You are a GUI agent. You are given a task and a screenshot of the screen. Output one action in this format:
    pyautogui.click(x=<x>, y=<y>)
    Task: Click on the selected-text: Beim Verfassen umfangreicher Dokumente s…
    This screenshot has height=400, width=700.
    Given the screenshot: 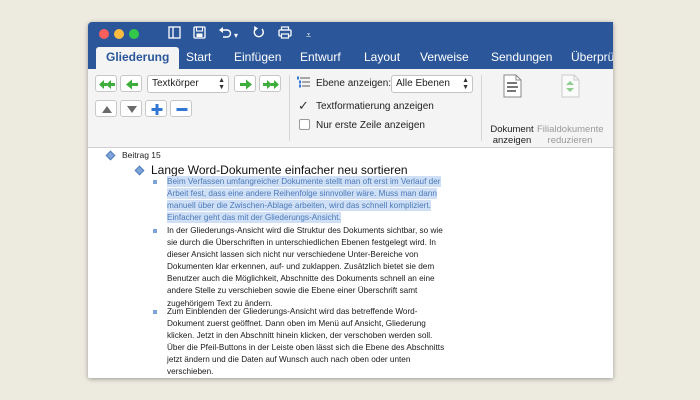 What is the action you would take?
    pyautogui.click(x=304, y=200)
    